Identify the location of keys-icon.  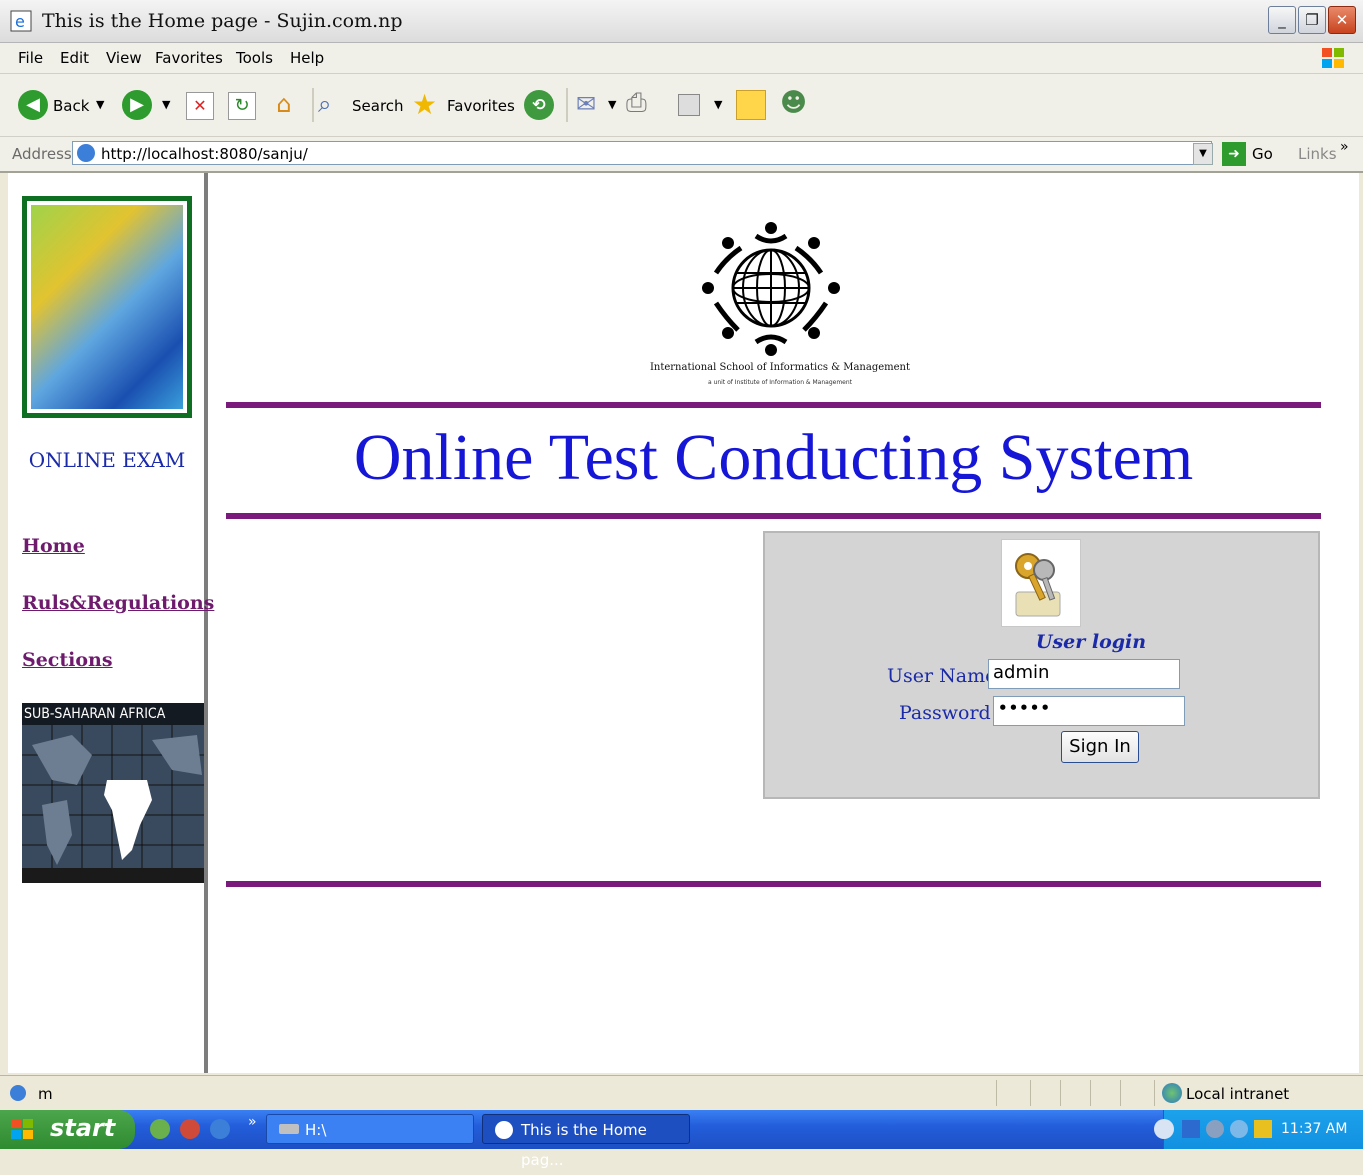
(1041, 583).